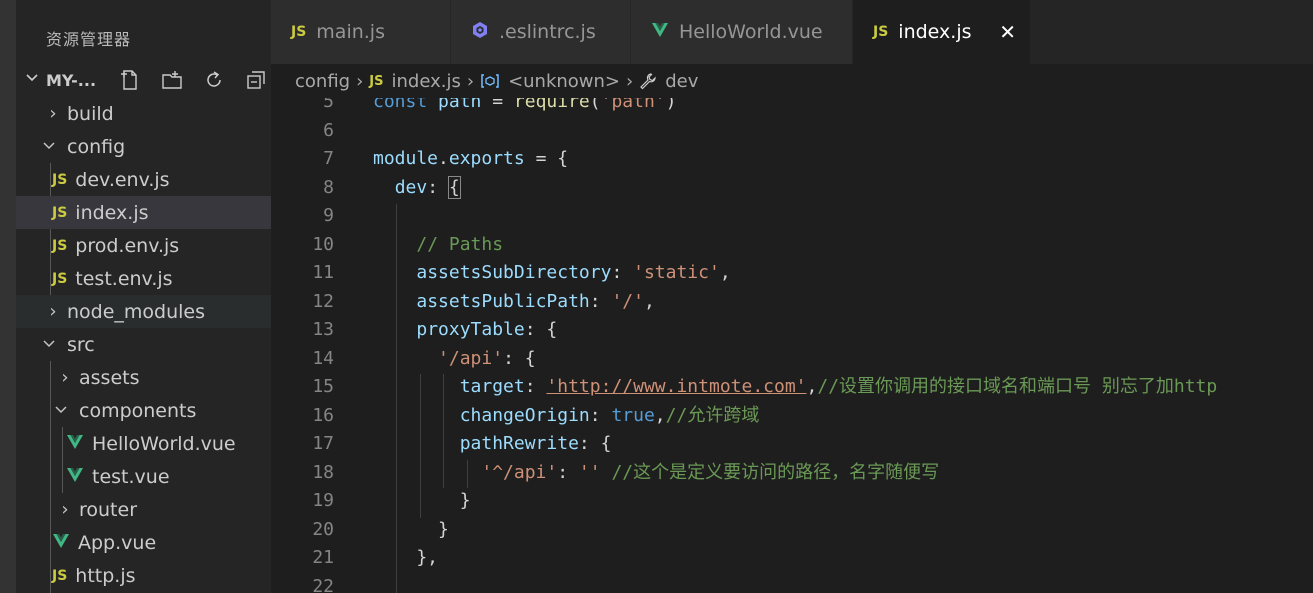 The height and width of the screenshot is (593, 1313). What do you see at coordinates (328, 187) in the screenshot?
I see `line-number: 8` at bounding box center [328, 187].